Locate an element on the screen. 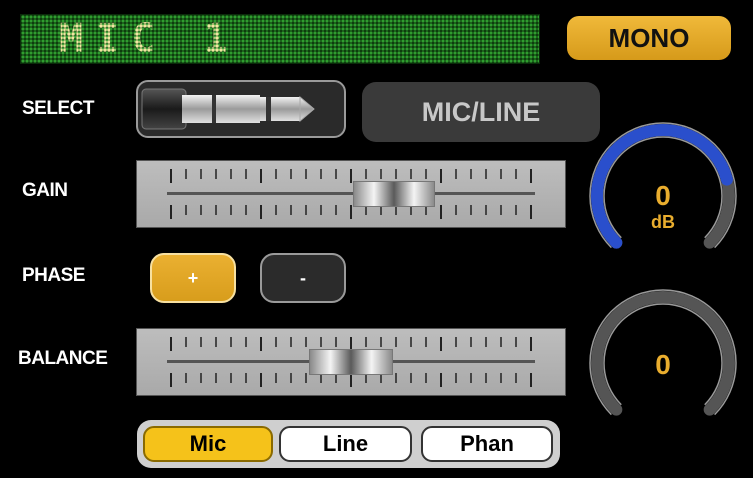 This screenshot has height=478, width=753. balance-knob: 0 is located at coordinates (663, 365).